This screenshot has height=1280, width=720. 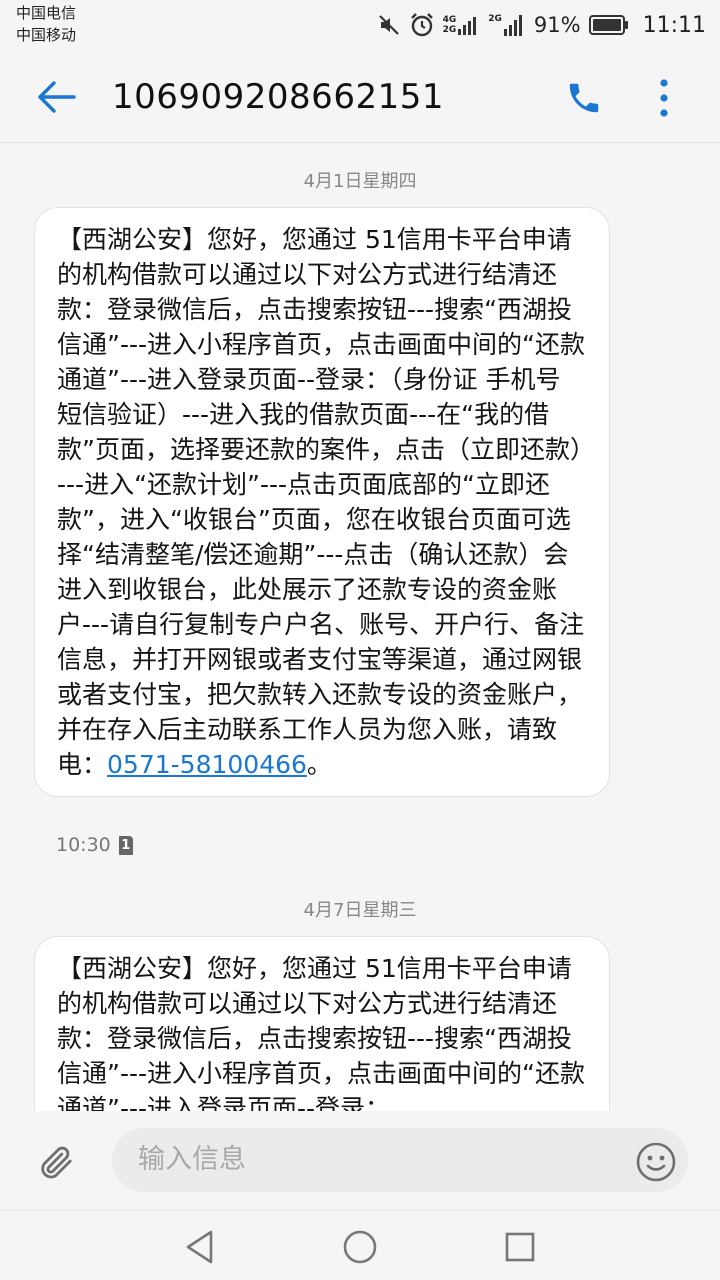 I want to click on message-ending: 。, so click(x=319, y=764).